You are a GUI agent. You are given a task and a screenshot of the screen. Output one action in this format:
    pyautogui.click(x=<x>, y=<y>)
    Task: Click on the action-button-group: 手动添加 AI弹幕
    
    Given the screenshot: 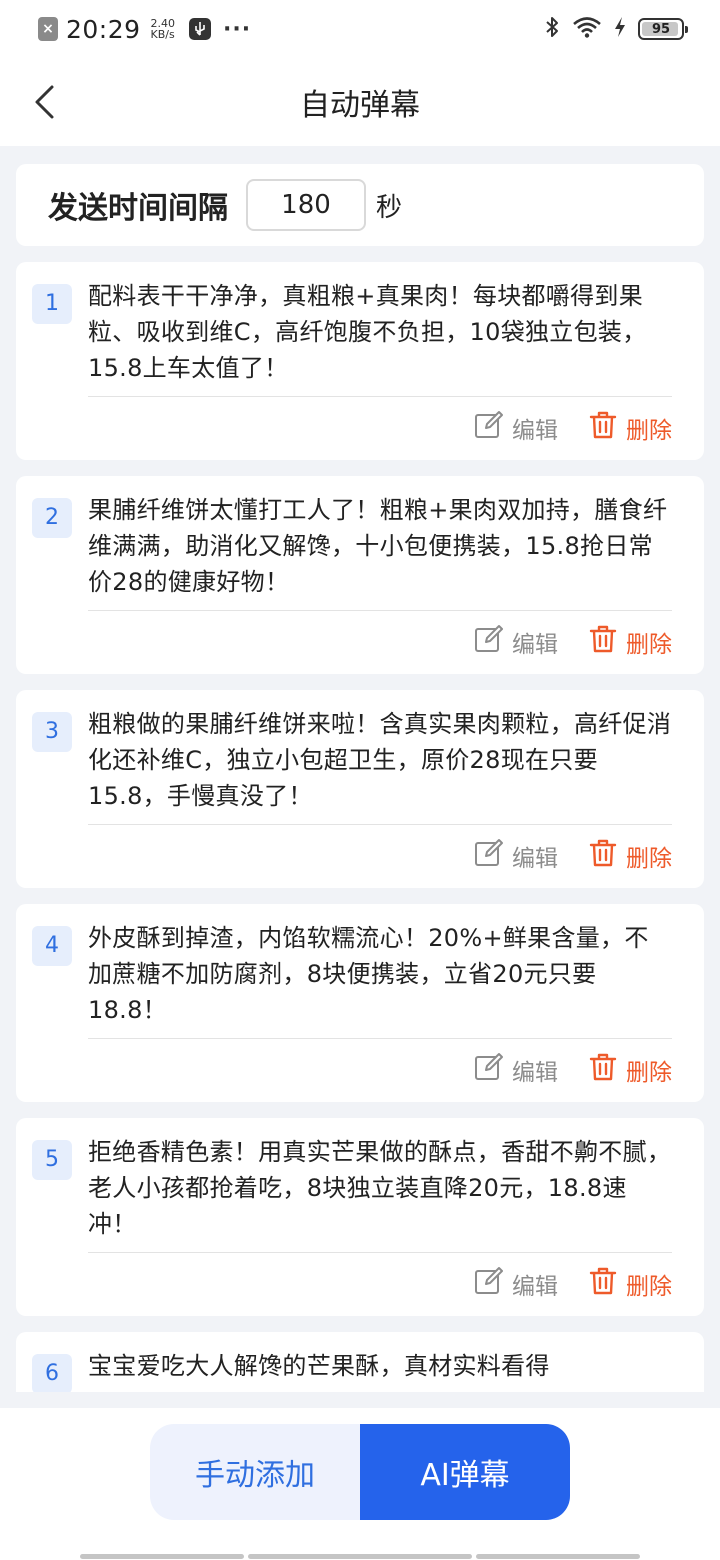 What is the action you would take?
    pyautogui.click(x=360, y=1472)
    